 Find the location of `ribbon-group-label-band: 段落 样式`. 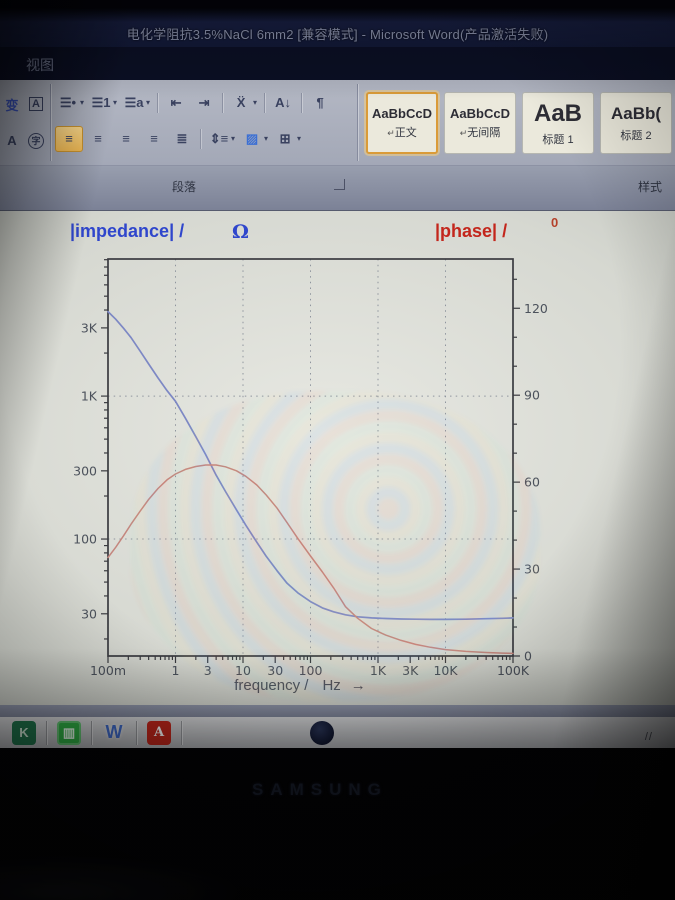

ribbon-group-label-band: 段落 样式 is located at coordinates (337, 188).